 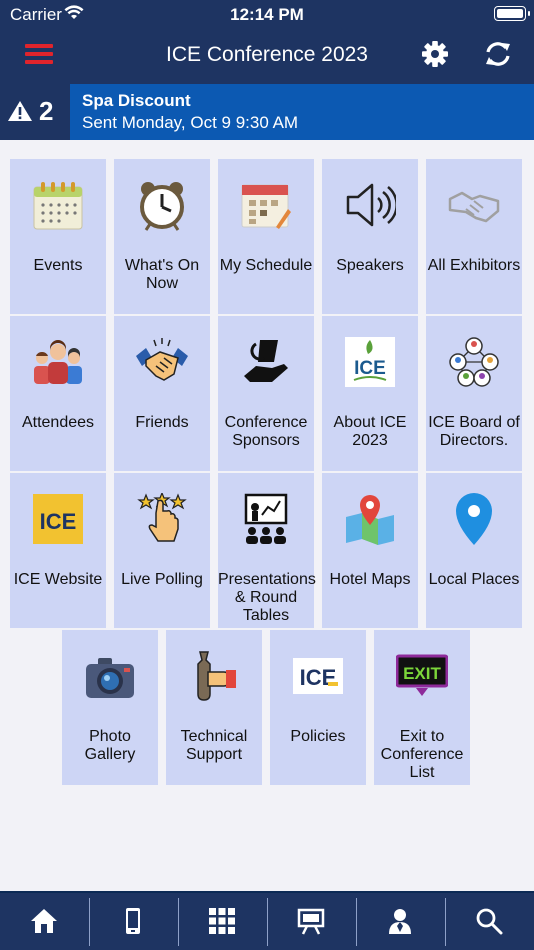 I want to click on tile-policies: ICE Policies, so click(x=318, y=707).